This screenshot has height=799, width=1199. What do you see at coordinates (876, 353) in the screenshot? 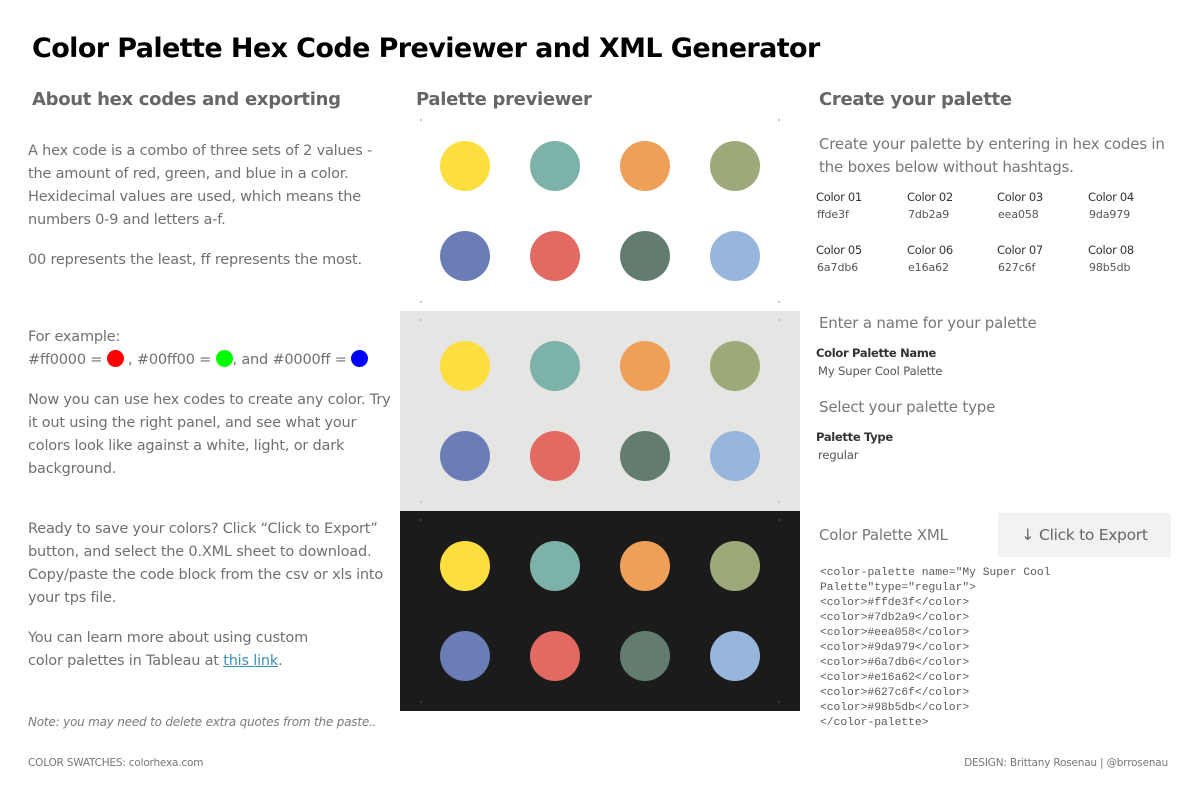
I see `palette-name-label: Color Palette Name` at bounding box center [876, 353].